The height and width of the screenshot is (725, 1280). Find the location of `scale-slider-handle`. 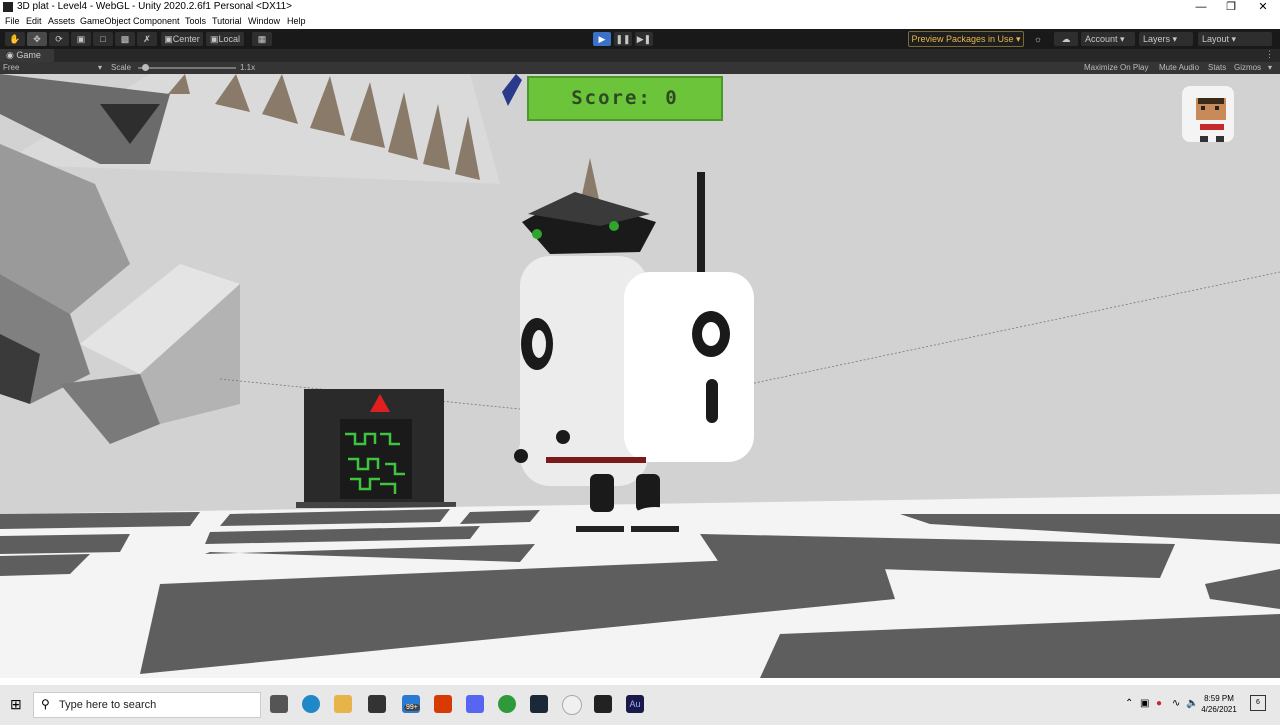

scale-slider-handle is located at coordinates (145, 67).